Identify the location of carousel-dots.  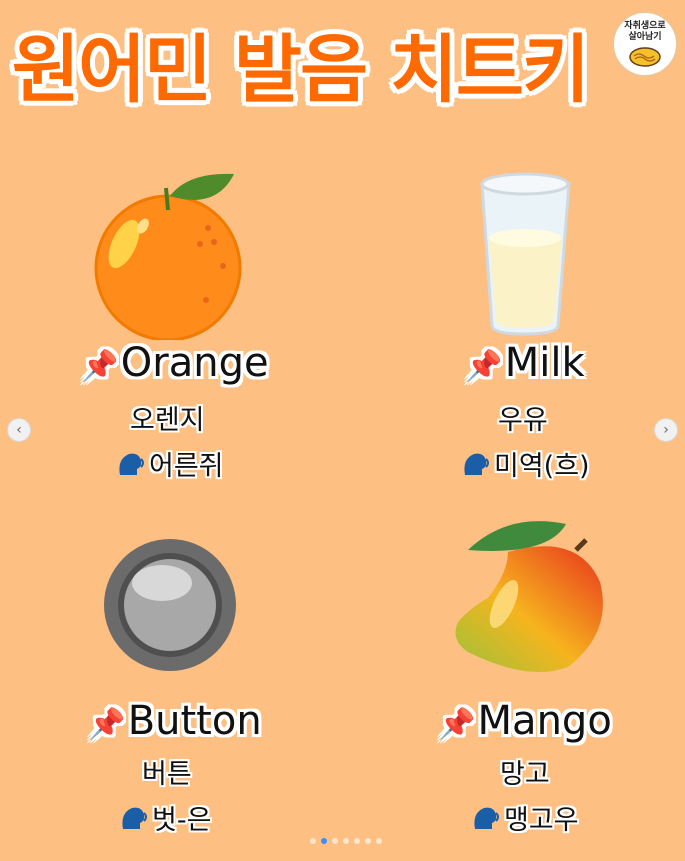
(346, 841).